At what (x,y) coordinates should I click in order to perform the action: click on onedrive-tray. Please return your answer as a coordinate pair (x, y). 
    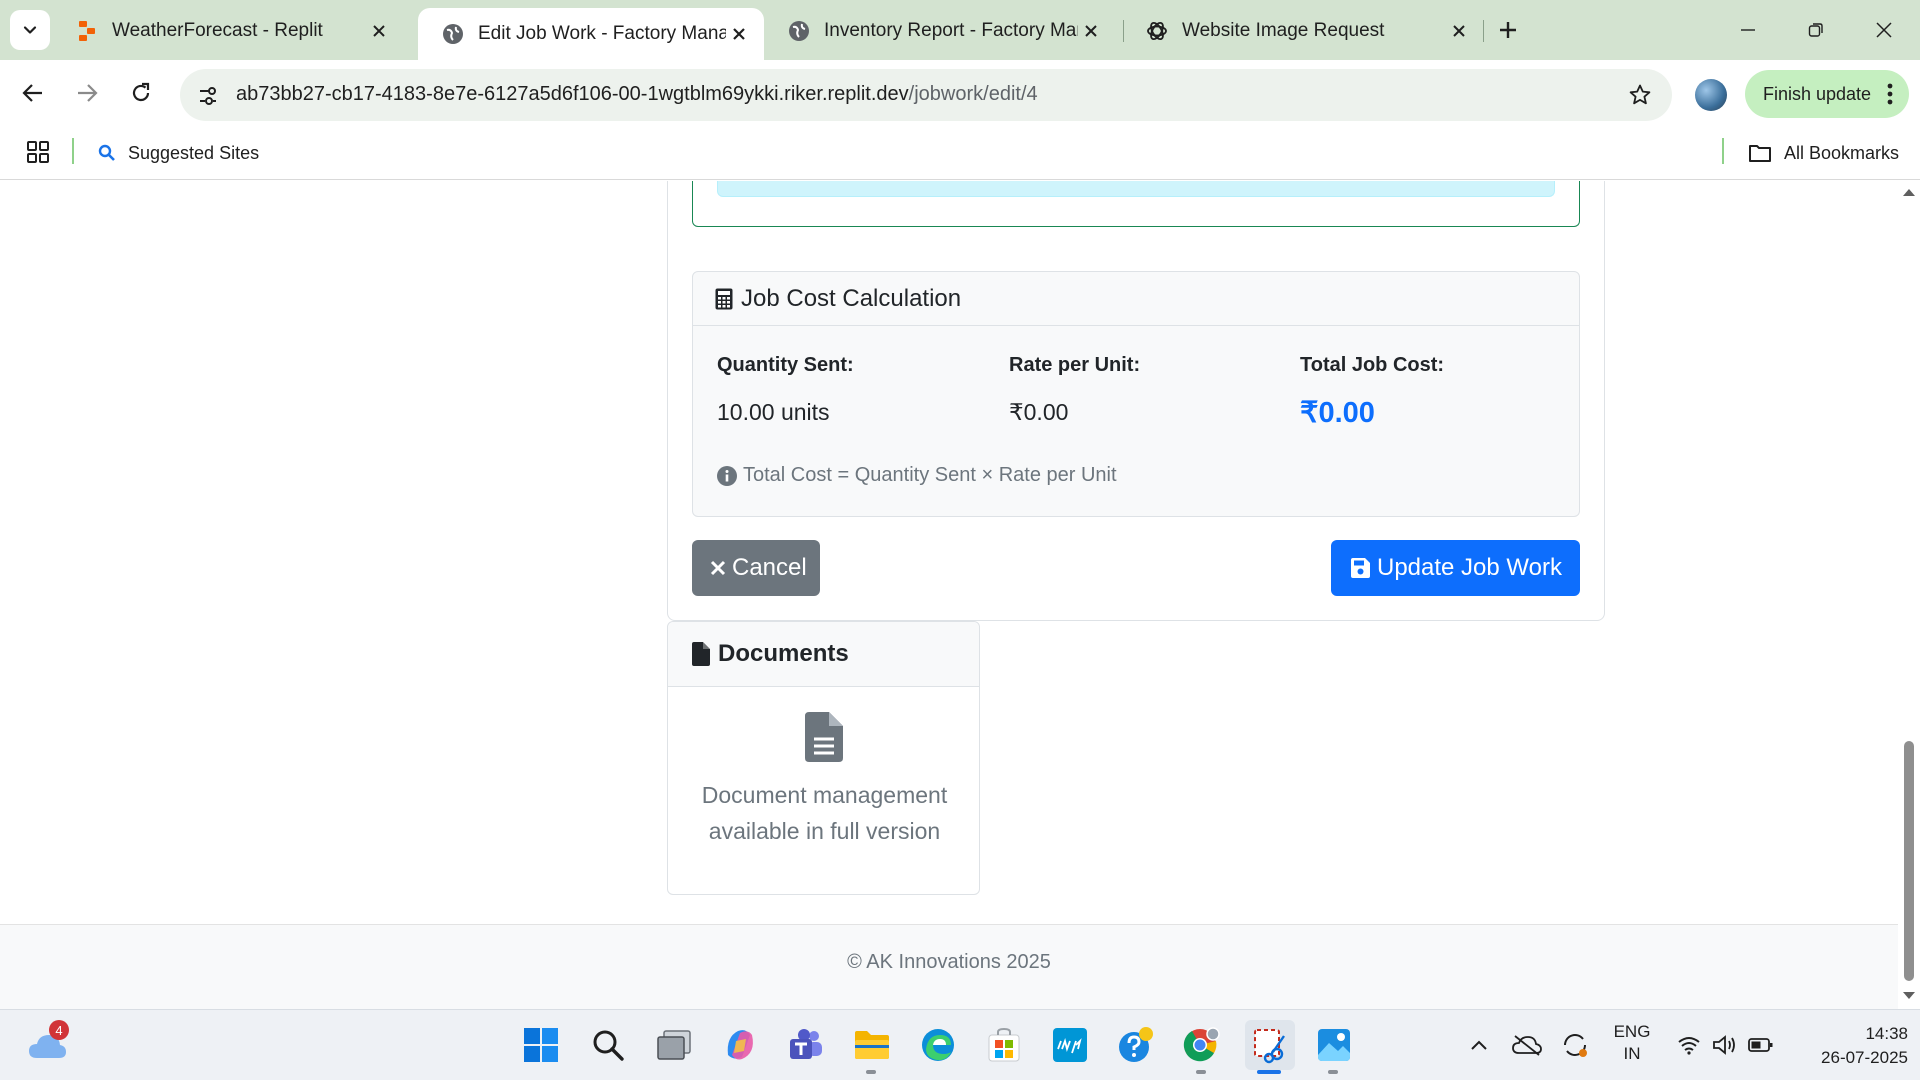
    Looking at the image, I should click on (1527, 1045).